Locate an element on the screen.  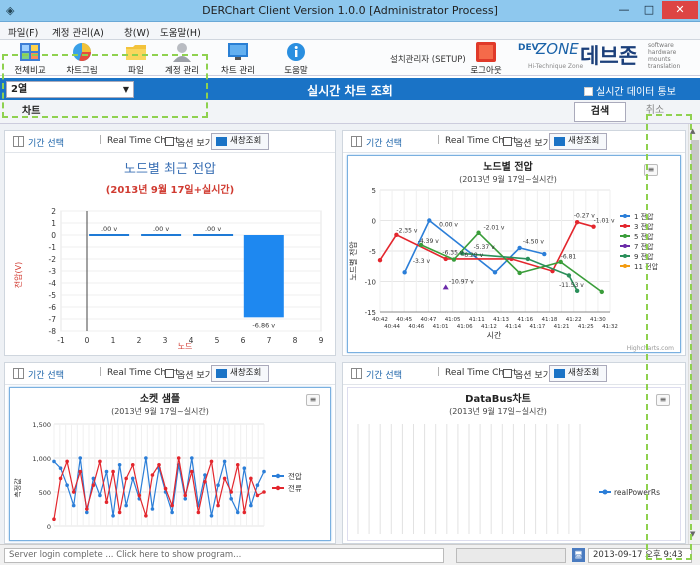
menu-window: 창(W) is located at coordinates (137, 32).